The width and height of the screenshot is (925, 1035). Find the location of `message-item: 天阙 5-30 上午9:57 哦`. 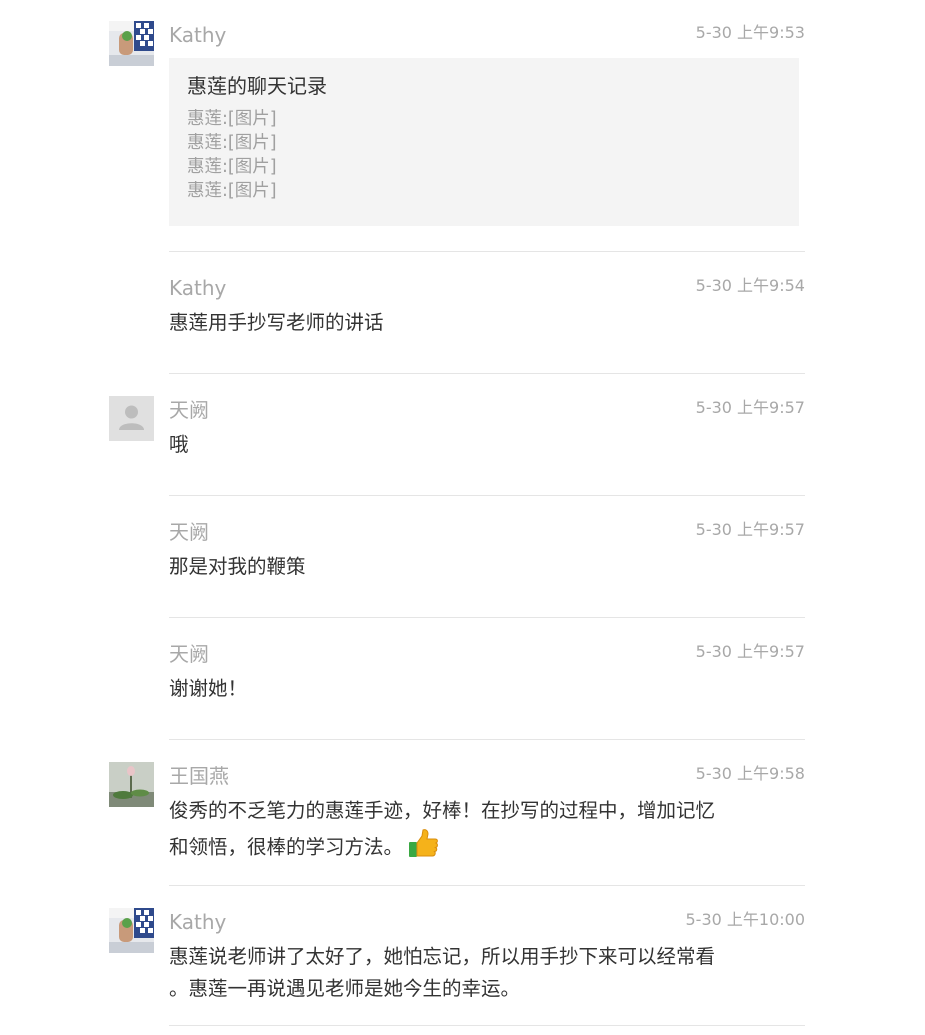

message-item: 天阙 5-30 上午9:57 哦 is located at coordinates (462, 446).